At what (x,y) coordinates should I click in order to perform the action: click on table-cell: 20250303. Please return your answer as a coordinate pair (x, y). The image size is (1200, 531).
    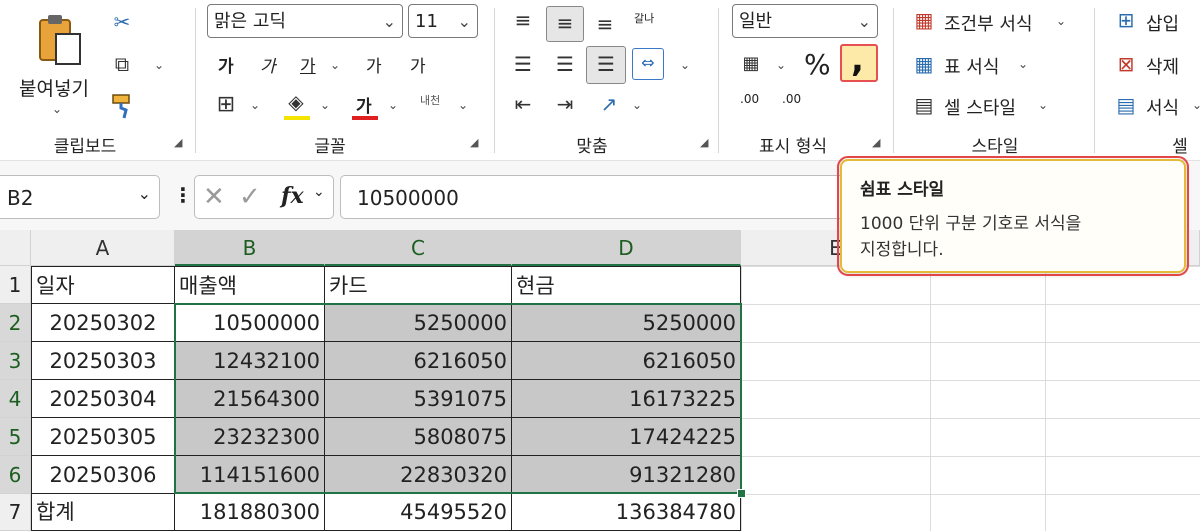
    Looking at the image, I should click on (103, 361).